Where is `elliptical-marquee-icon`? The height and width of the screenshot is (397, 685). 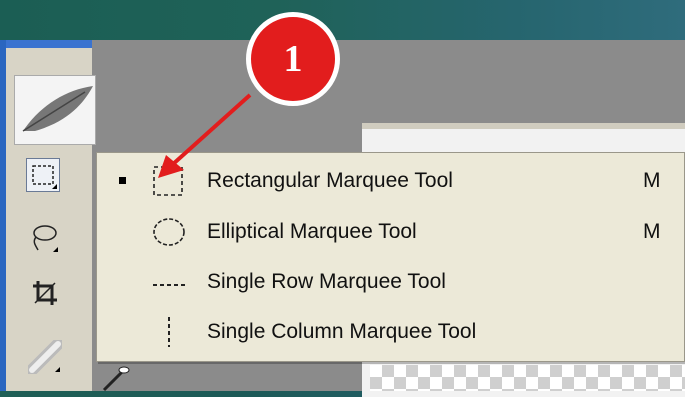 elliptical-marquee-icon is located at coordinates (169, 232).